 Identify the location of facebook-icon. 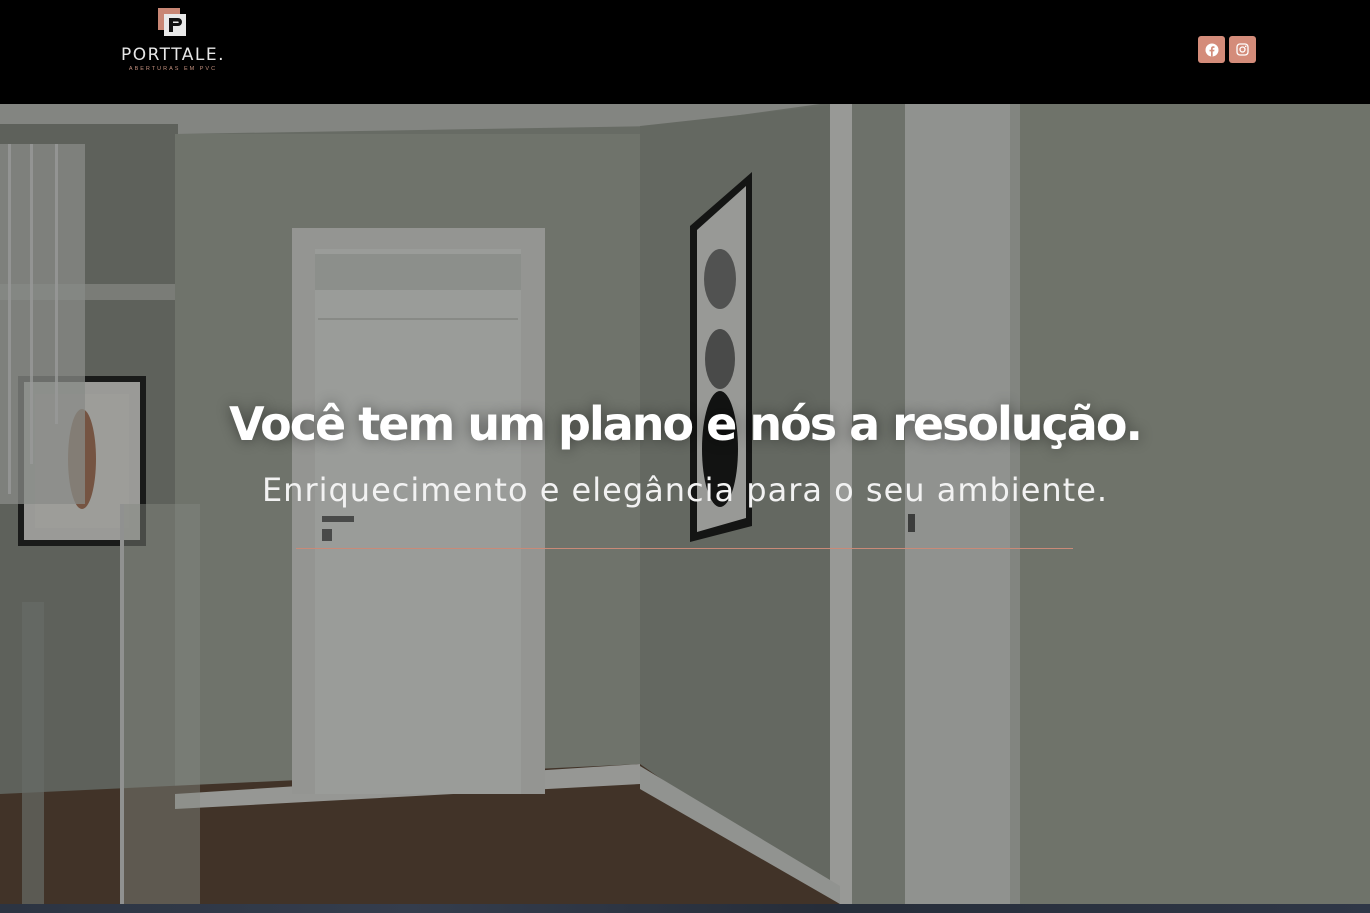
(1211, 49).